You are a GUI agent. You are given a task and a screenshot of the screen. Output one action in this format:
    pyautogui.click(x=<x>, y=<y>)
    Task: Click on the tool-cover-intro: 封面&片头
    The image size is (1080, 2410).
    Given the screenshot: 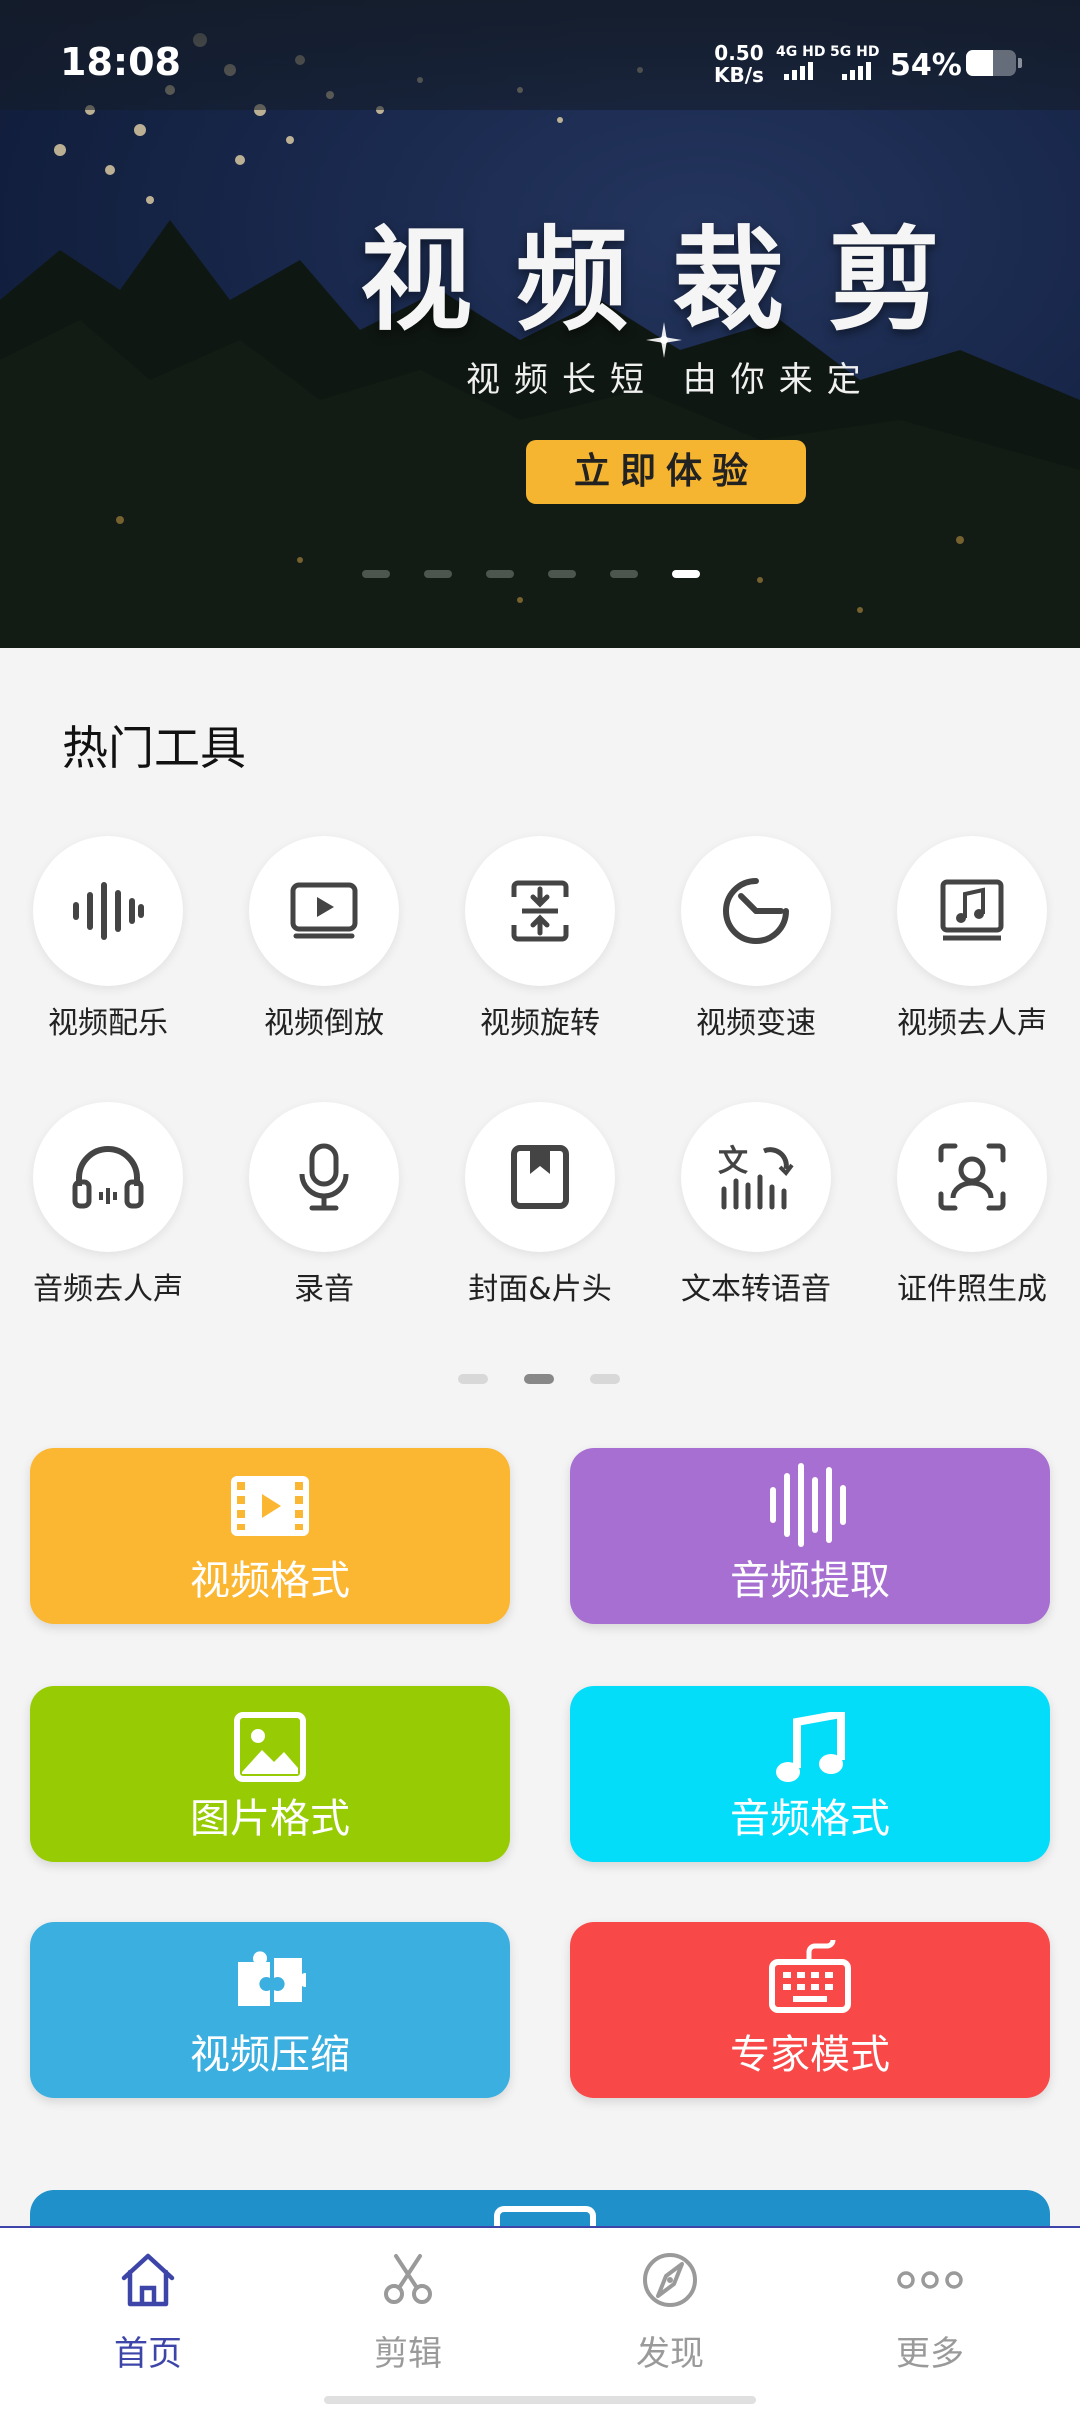 What is the action you would take?
    pyautogui.click(x=540, y=1205)
    